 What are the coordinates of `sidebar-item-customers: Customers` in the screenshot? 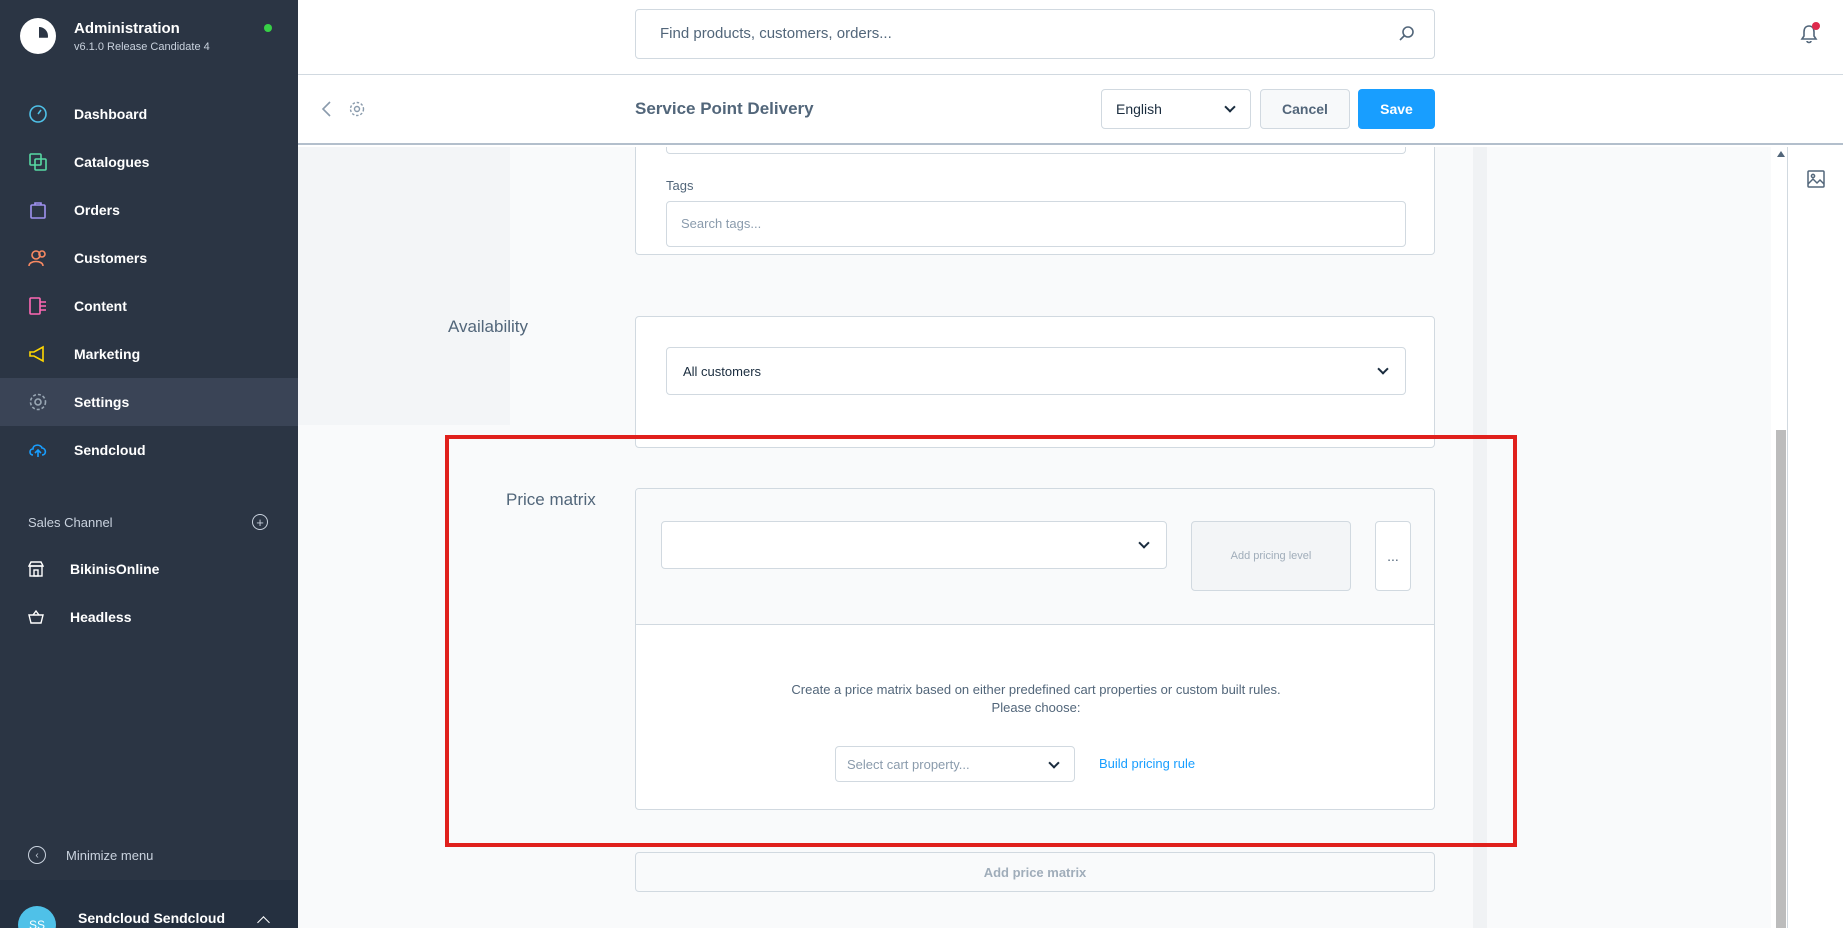 It's located at (149, 258).